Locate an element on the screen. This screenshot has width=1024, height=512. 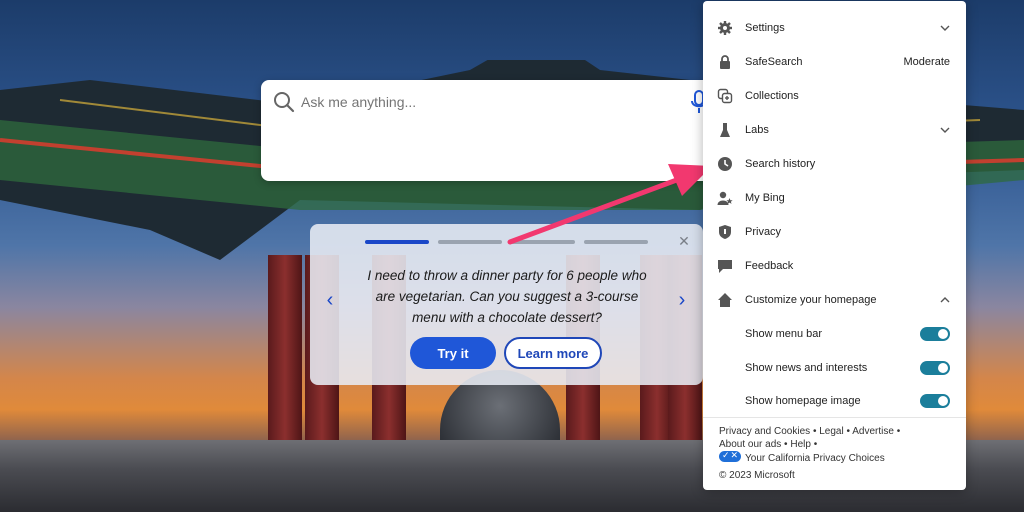
labs-icon is located at coordinates (725, 130).